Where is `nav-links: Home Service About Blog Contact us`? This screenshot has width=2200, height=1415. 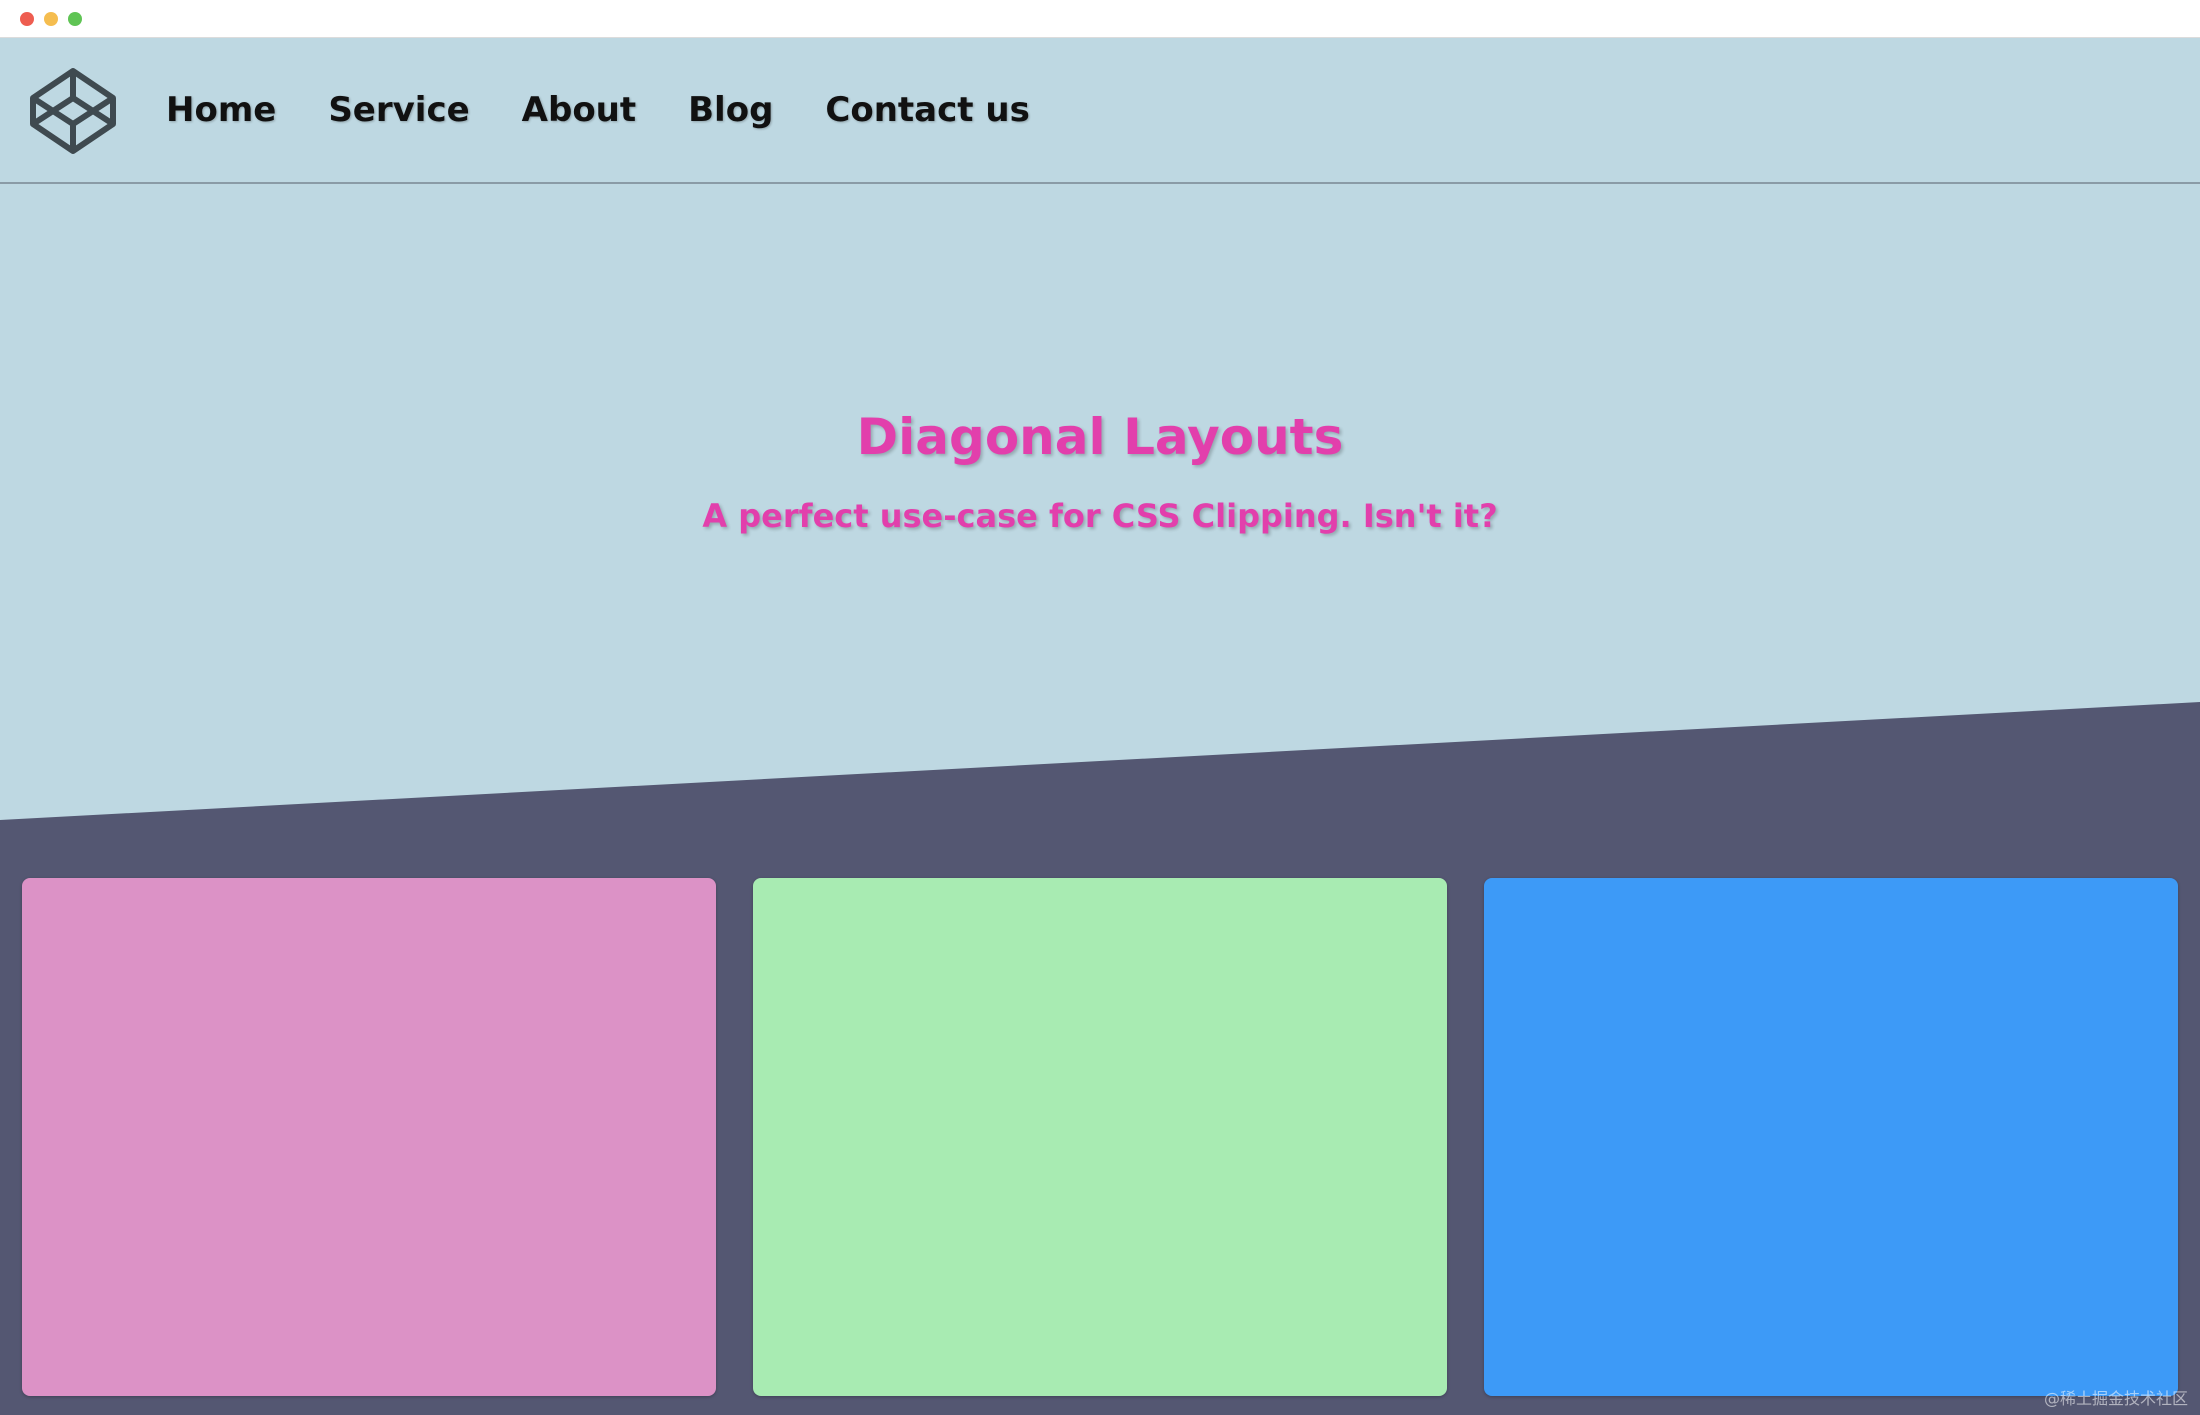
nav-links: Home Service About Blog Contact us is located at coordinates (624, 110).